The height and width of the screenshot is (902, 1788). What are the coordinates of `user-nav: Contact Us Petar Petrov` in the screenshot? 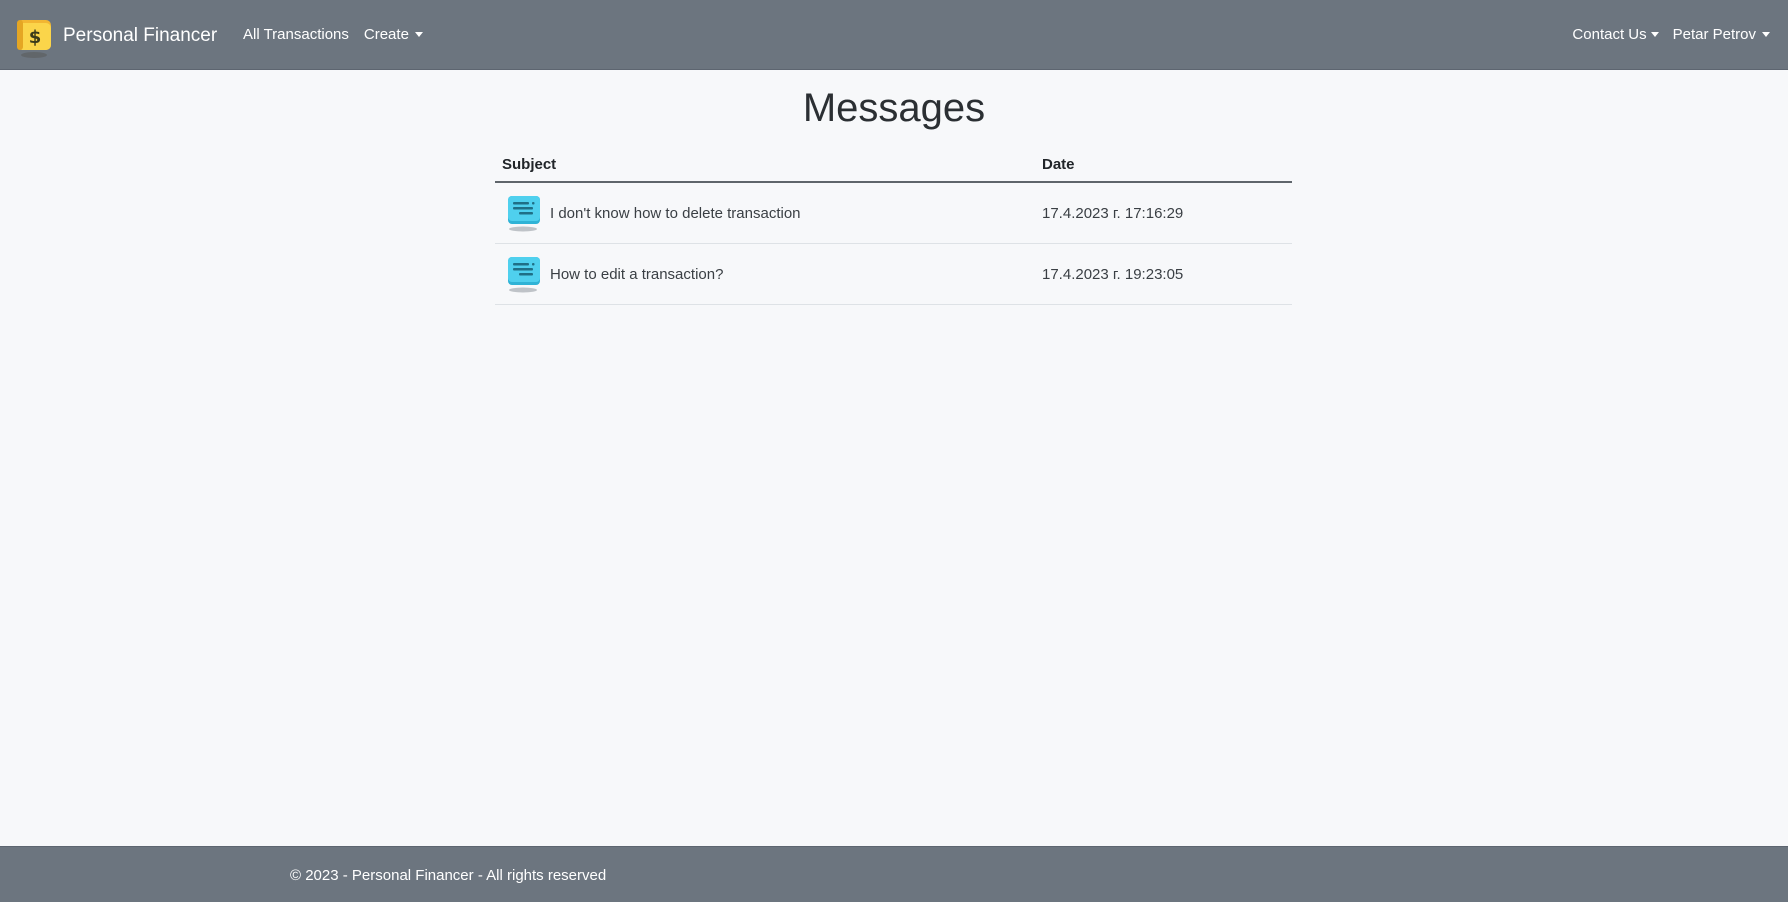 It's located at (1671, 34).